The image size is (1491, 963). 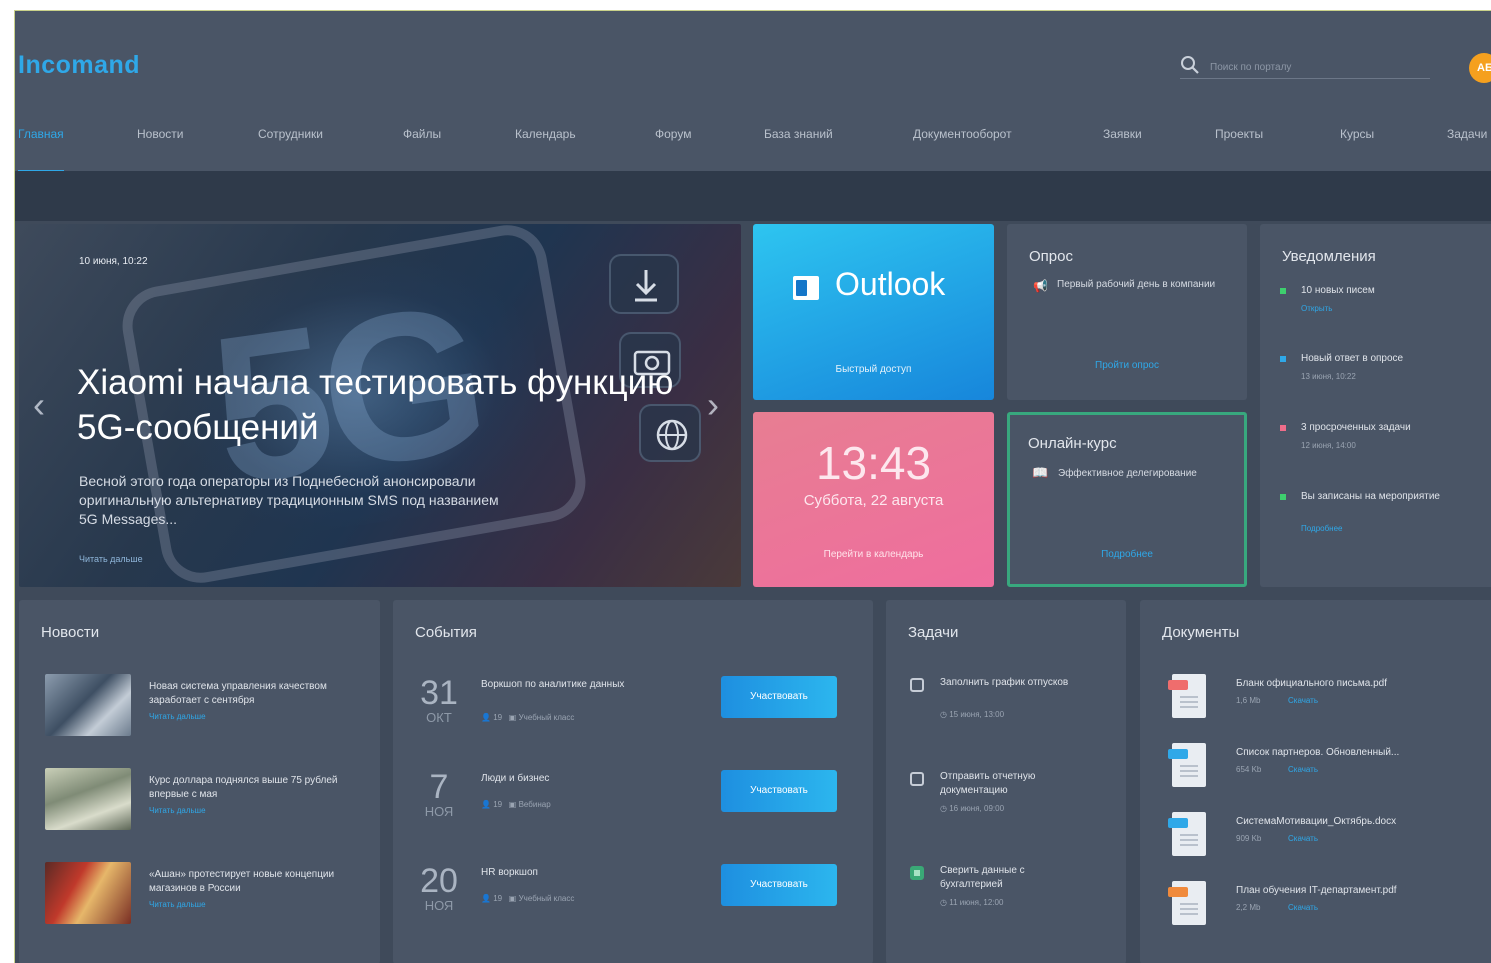 What do you see at coordinates (1357, 147) in the screenshot?
I see `nav-tab-courses: Курсы` at bounding box center [1357, 147].